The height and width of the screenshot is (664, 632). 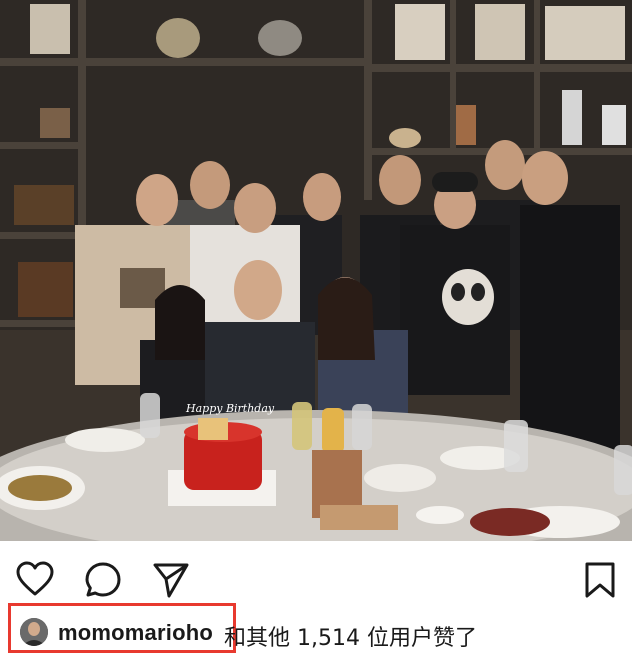 What do you see at coordinates (230, 408) in the screenshot?
I see `svg-text: Happy Birthday` at bounding box center [230, 408].